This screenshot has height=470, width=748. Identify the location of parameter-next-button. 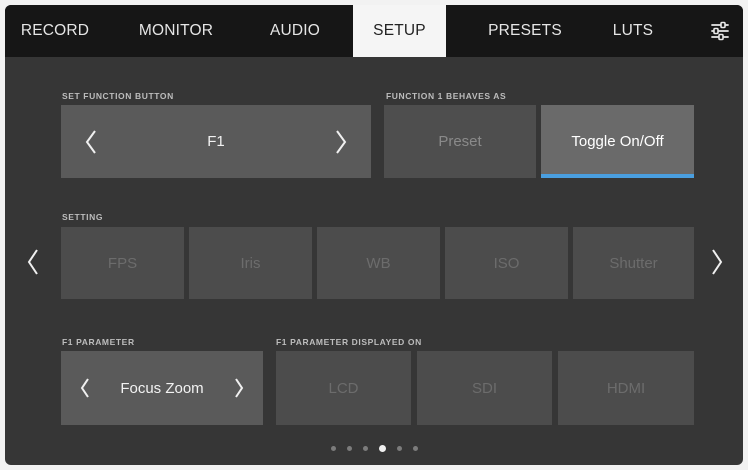
(239, 388).